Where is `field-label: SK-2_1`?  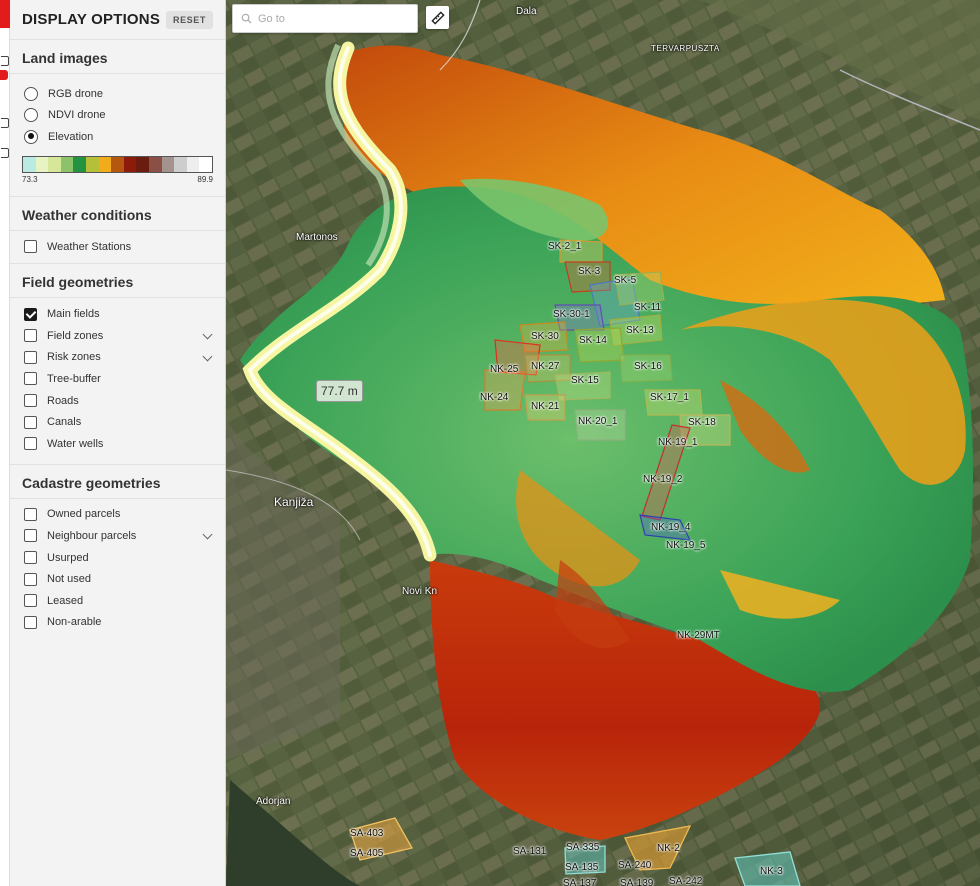
field-label: SK-2_1 is located at coordinates (564, 246).